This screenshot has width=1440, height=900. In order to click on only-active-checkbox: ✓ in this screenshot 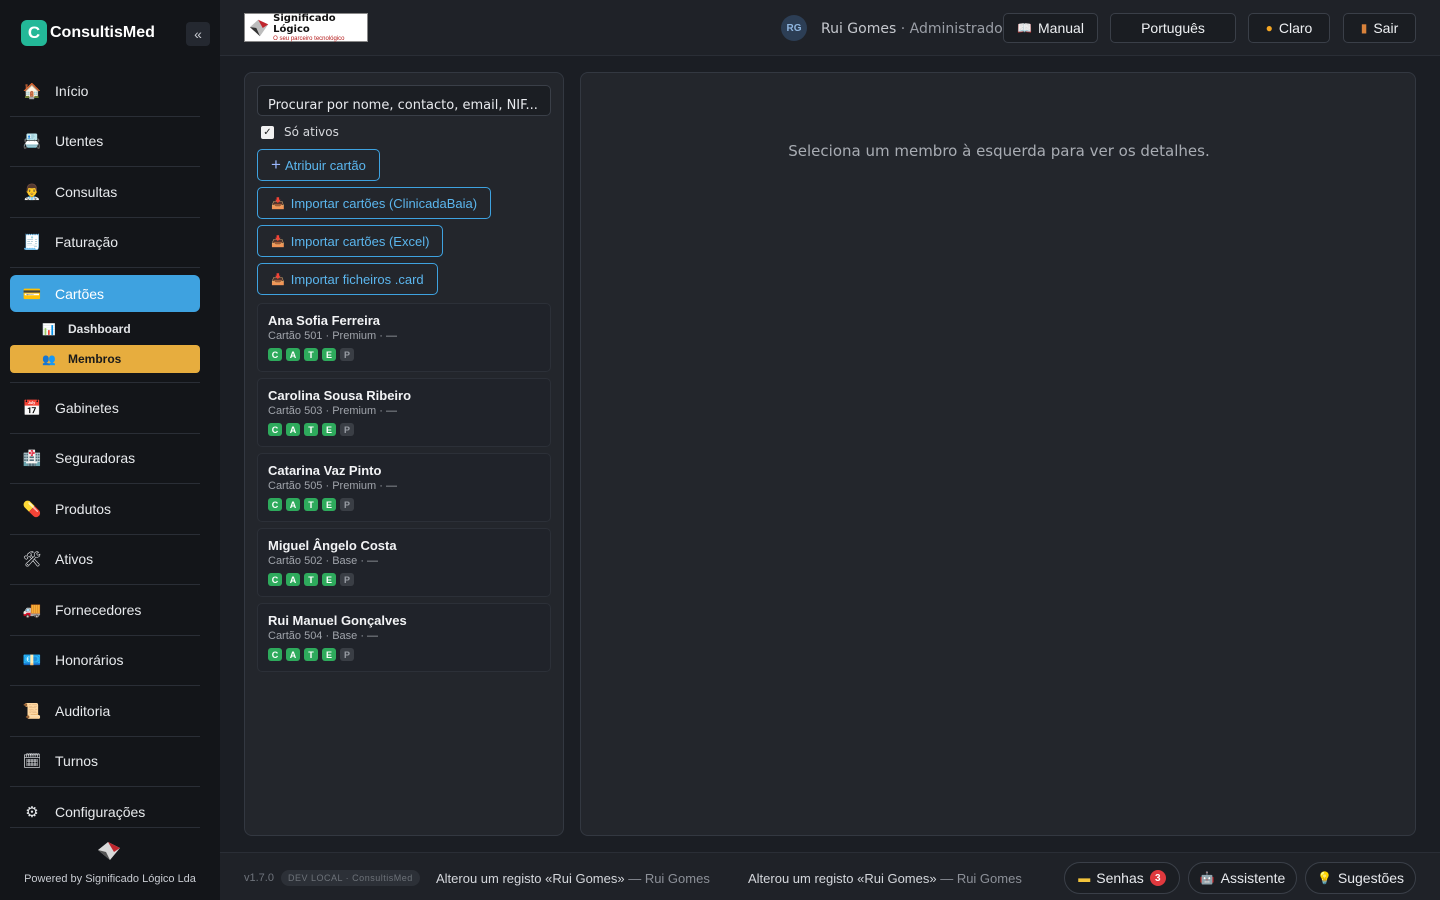, I will do `click(267, 132)`.